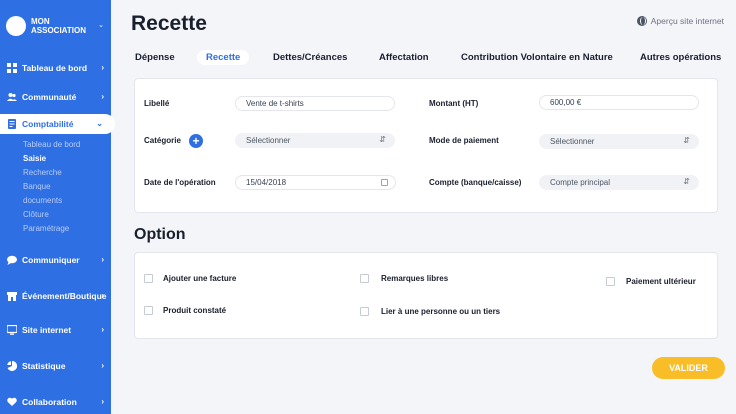 The width and height of the screenshot is (736, 414). Describe the element at coordinates (180, 182) in the screenshot. I see `date-label: Date de l'opération` at that location.